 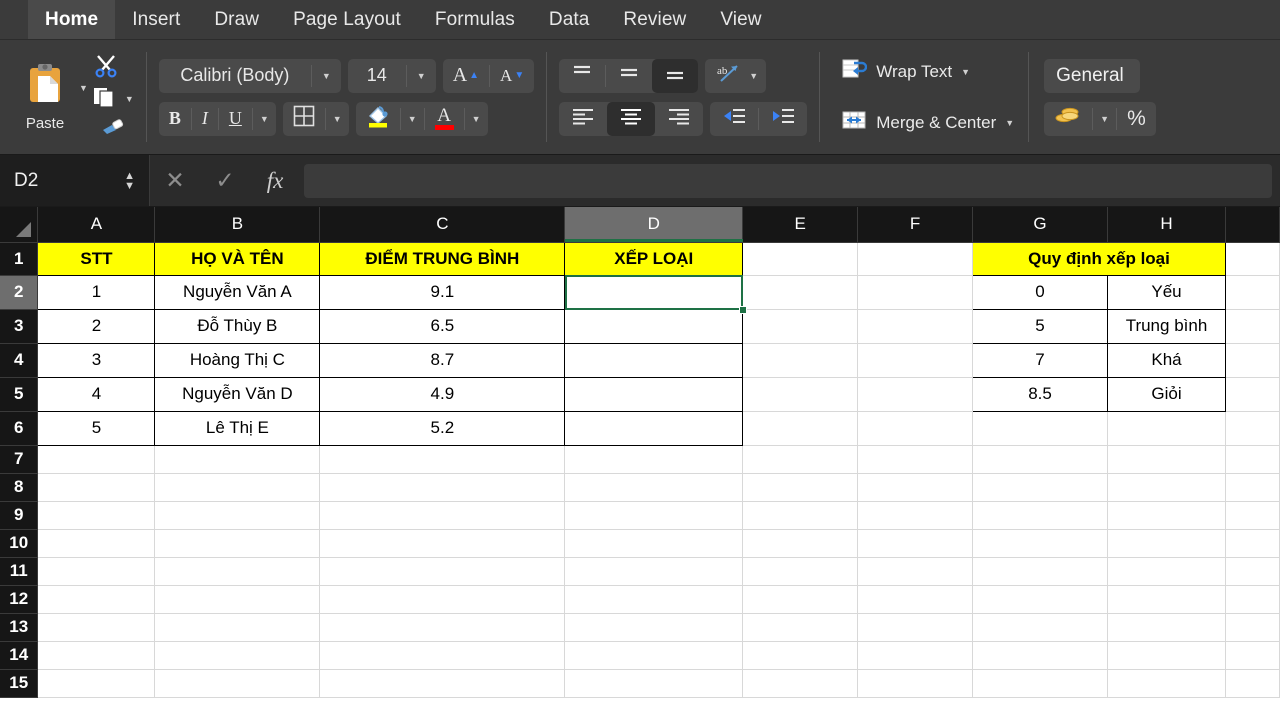 What do you see at coordinates (788, 180) in the screenshot?
I see `formula-input` at bounding box center [788, 180].